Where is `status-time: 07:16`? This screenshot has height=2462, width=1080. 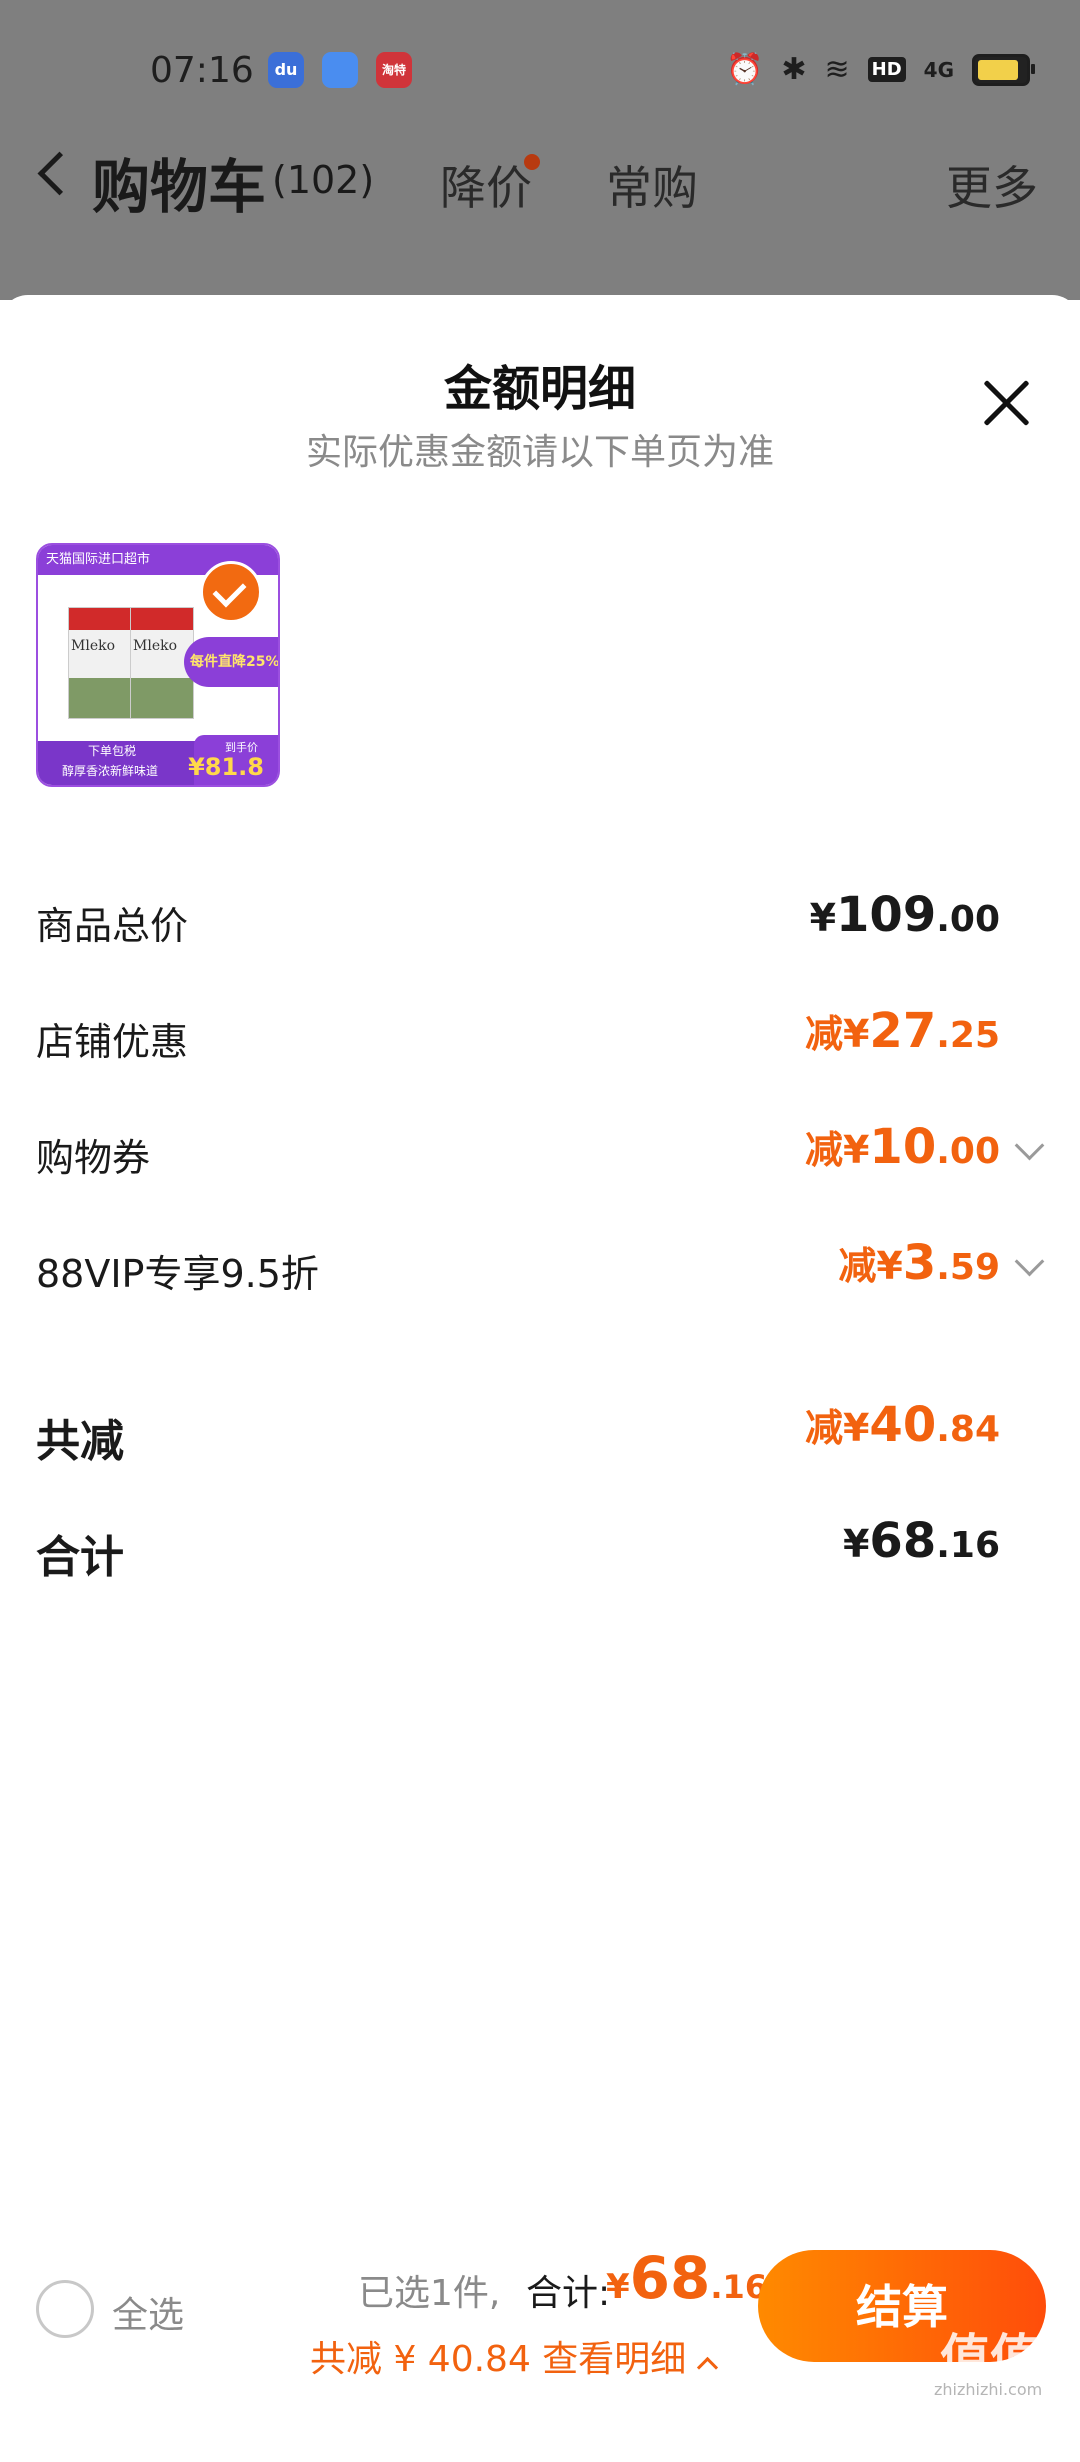
status-time: 07:16 is located at coordinates (202, 70).